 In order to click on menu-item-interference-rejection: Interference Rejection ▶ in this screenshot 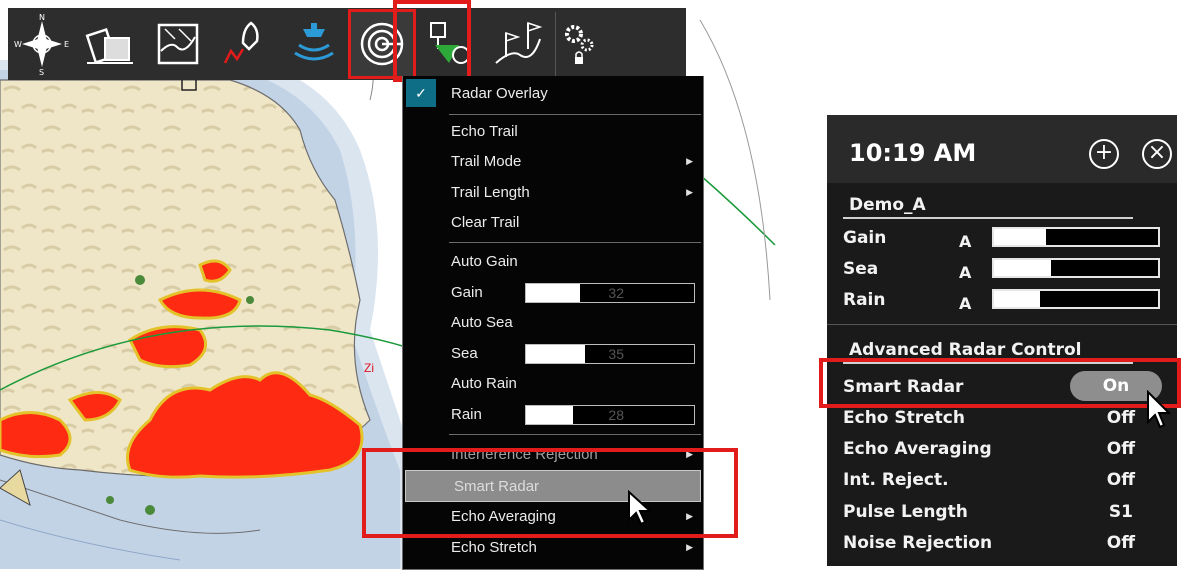, I will do `click(552, 454)`.